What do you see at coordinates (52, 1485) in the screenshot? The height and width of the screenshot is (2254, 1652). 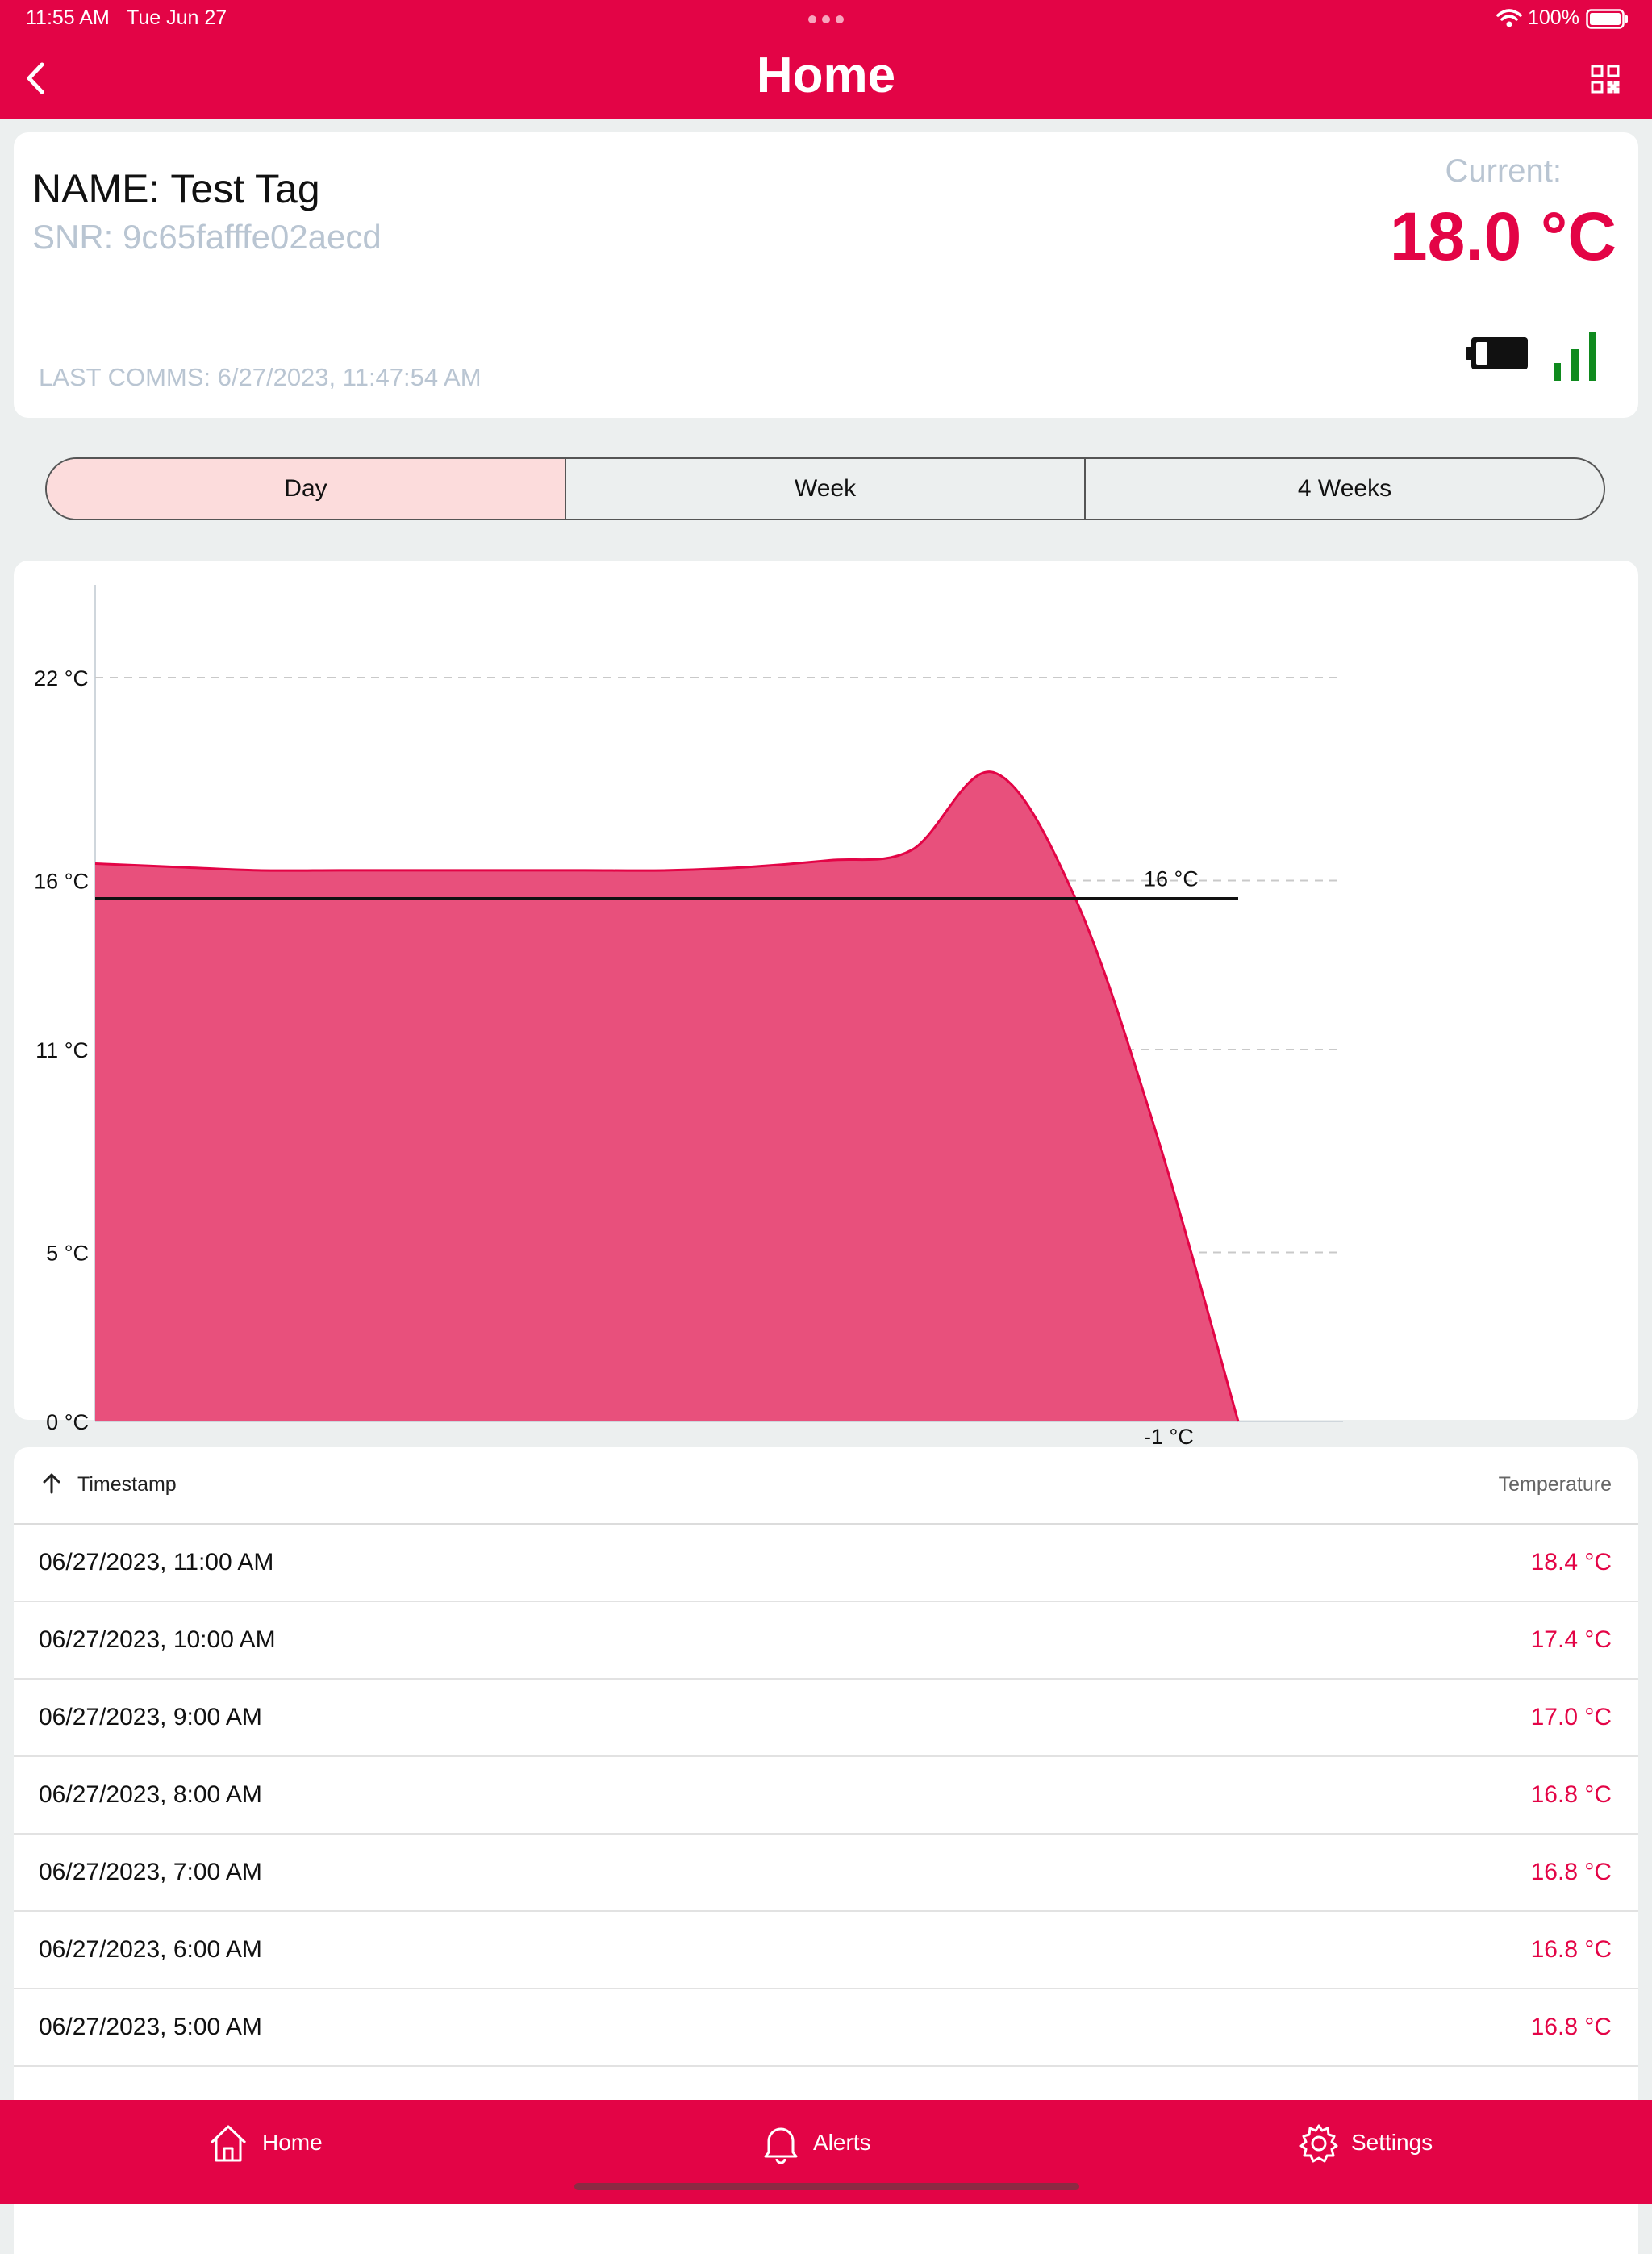 I see `sort-ascending-icon` at bounding box center [52, 1485].